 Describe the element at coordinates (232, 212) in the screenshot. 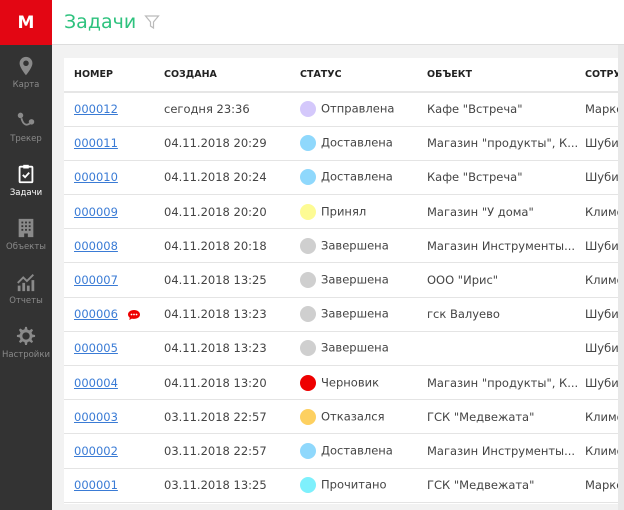

I see `created-cell: 04.11.2018 20:20` at that location.